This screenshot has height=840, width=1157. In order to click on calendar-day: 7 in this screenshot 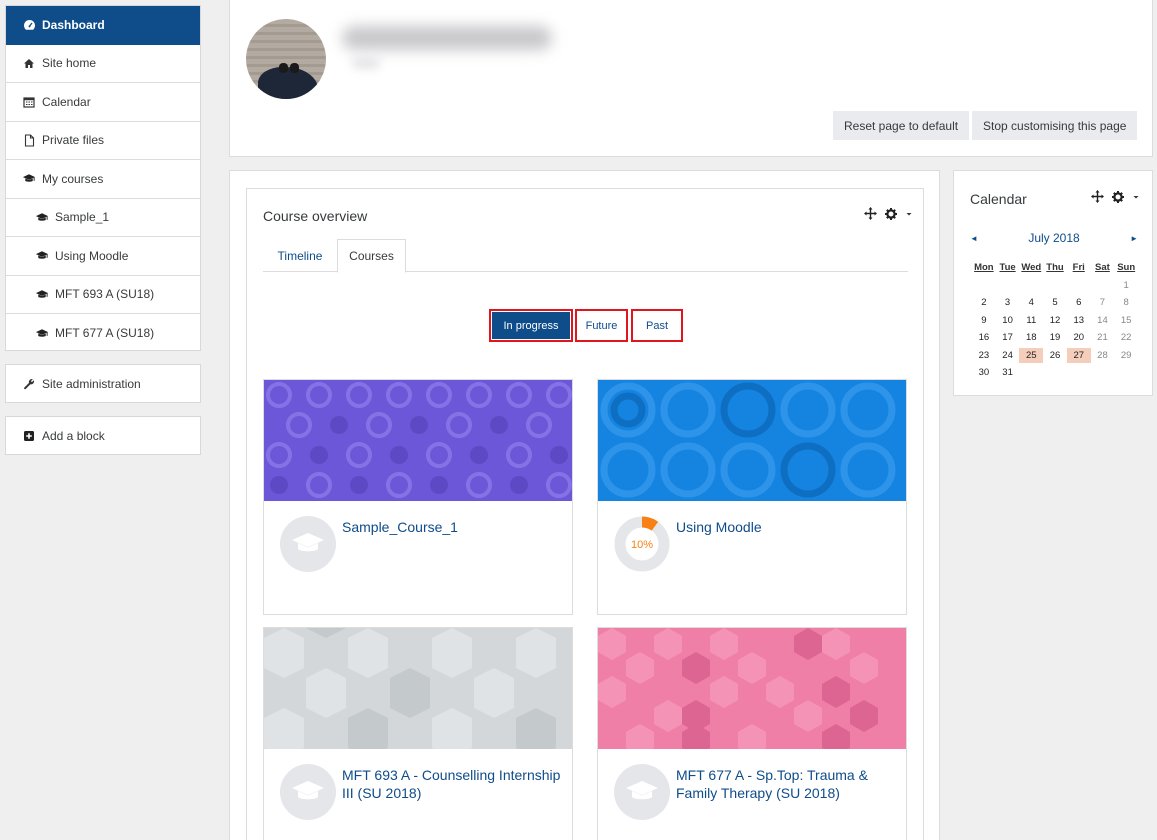, I will do `click(1103, 302)`.